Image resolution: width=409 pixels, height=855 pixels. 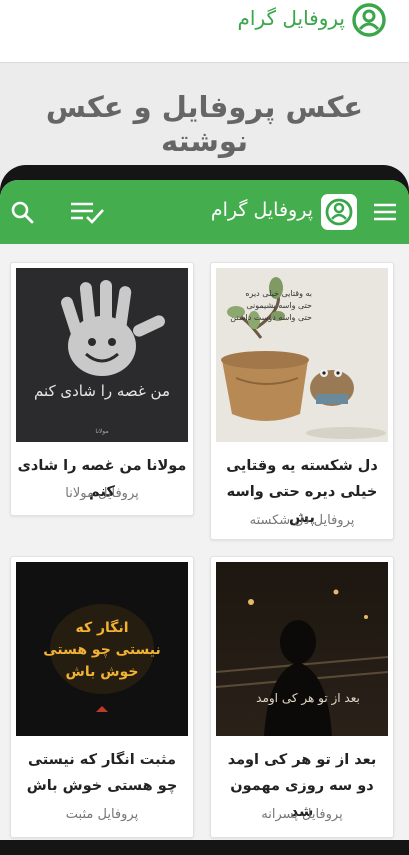 I want to click on art-caption: بعد از تو هر کی اومد, so click(x=308, y=698).